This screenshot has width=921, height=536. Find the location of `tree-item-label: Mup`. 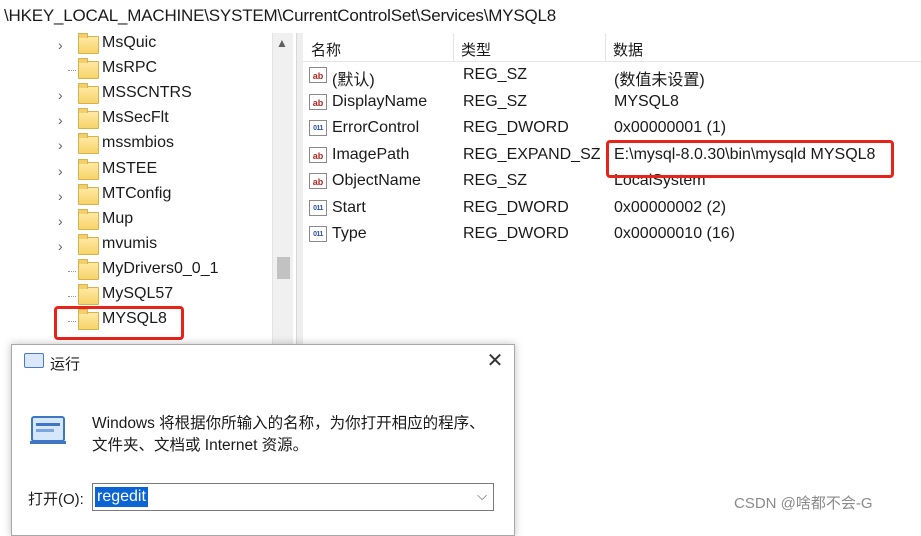

tree-item-label: Mup is located at coordinates (118, 218).